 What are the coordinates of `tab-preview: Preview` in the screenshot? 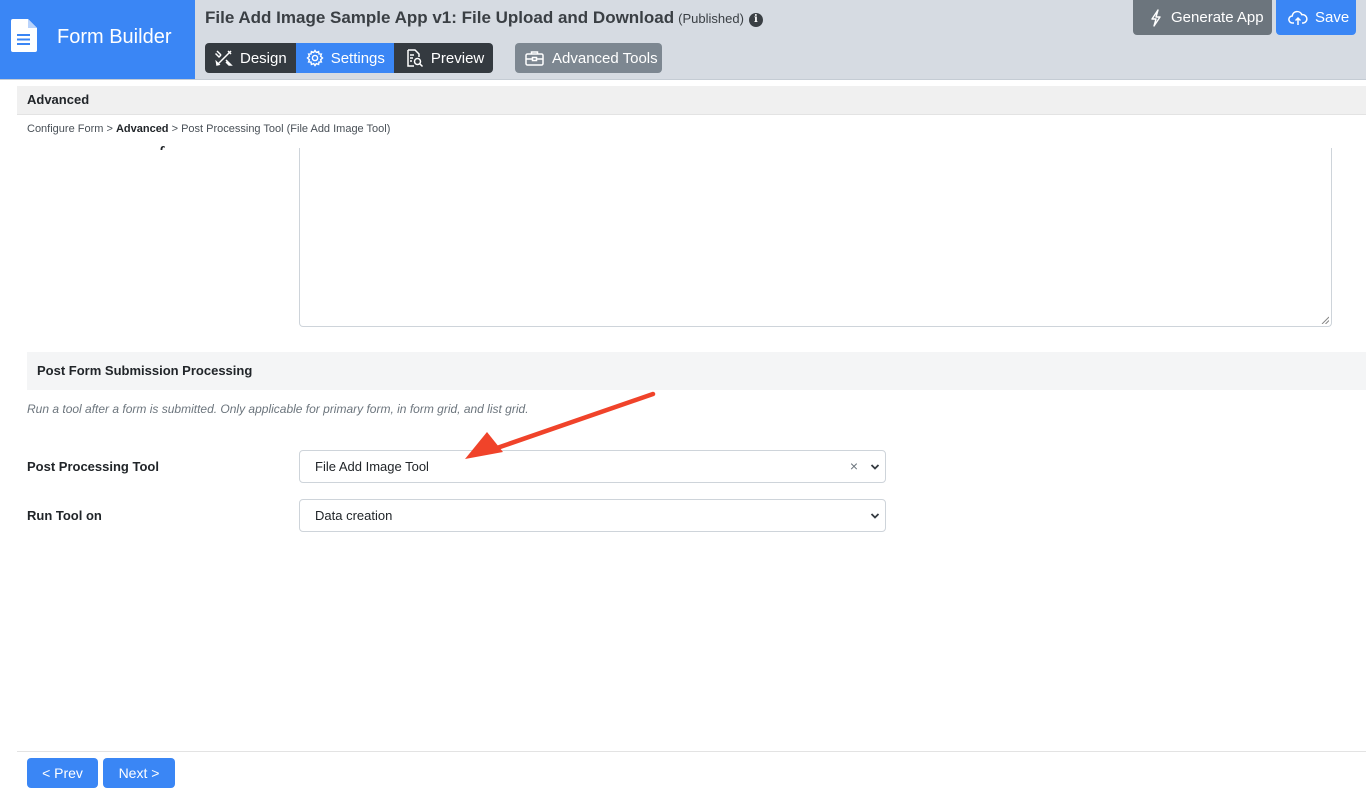 It's located at (443, 58).